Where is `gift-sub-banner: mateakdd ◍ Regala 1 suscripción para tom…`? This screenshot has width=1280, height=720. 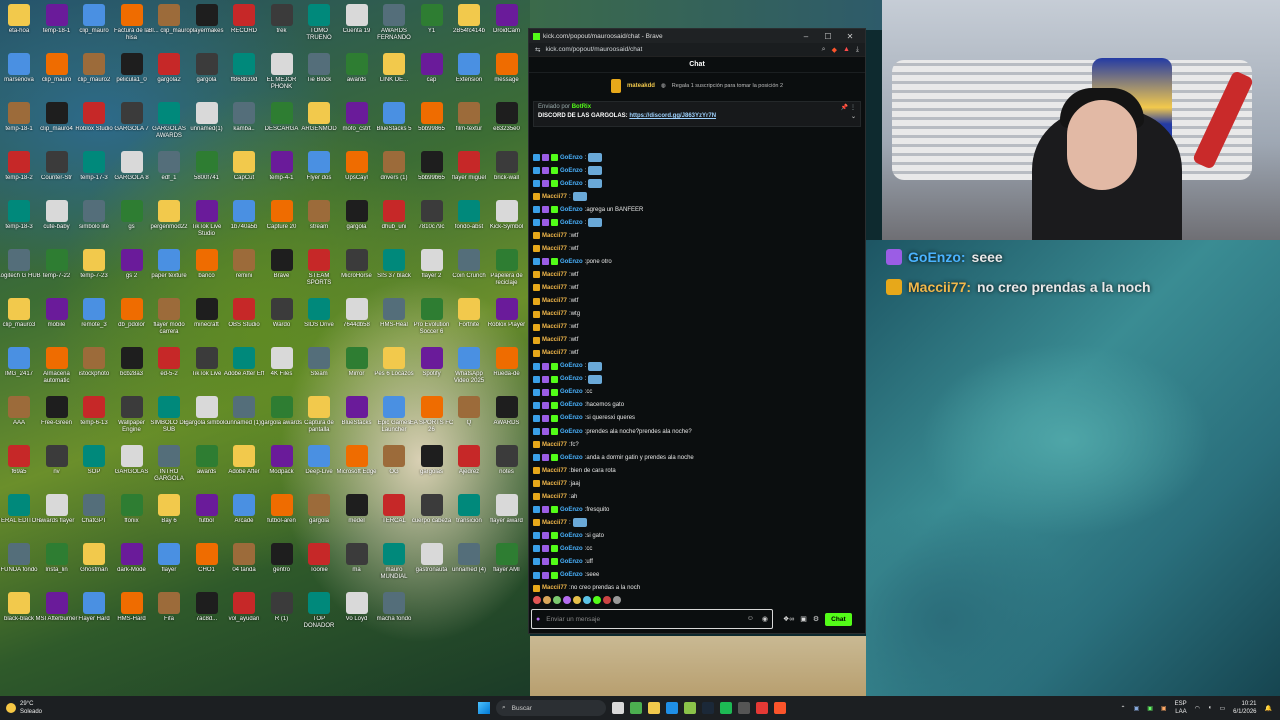 gift-sub-banner: mateakdd ◍ Regala 1 suscripción para tom… is located at coordinates (697, 86).